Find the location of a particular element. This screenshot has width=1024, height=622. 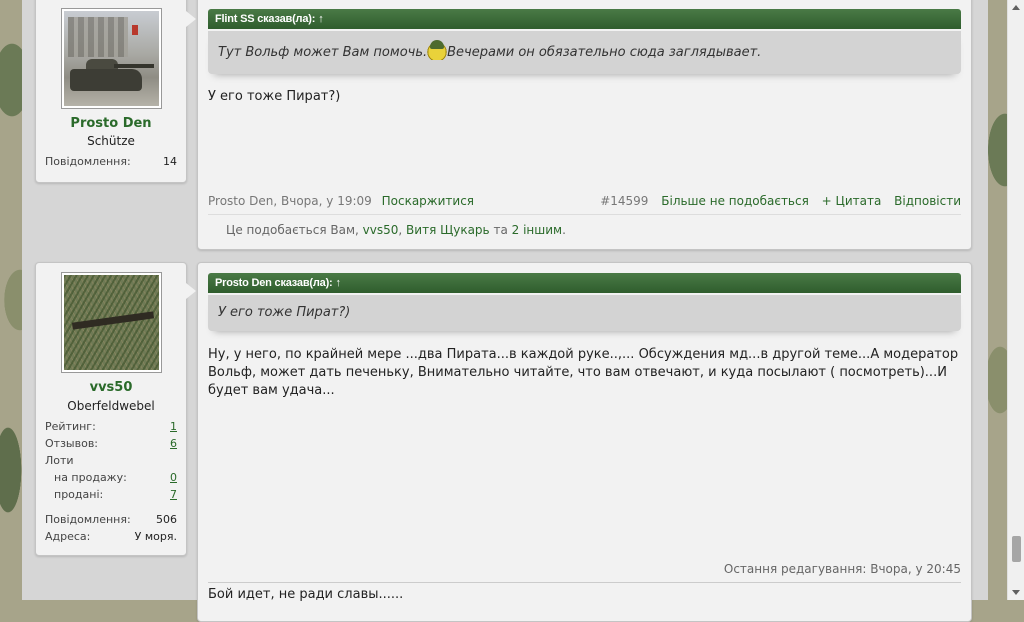

quote-header: Flint SS сказав(ла): ↑ is located at coordinates (584, 19).